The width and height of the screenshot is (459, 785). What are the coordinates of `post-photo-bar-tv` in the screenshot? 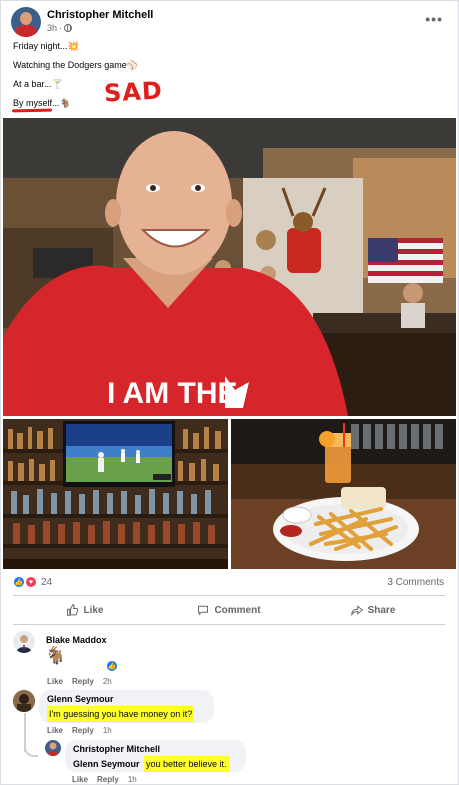 It's located at (115, 494).